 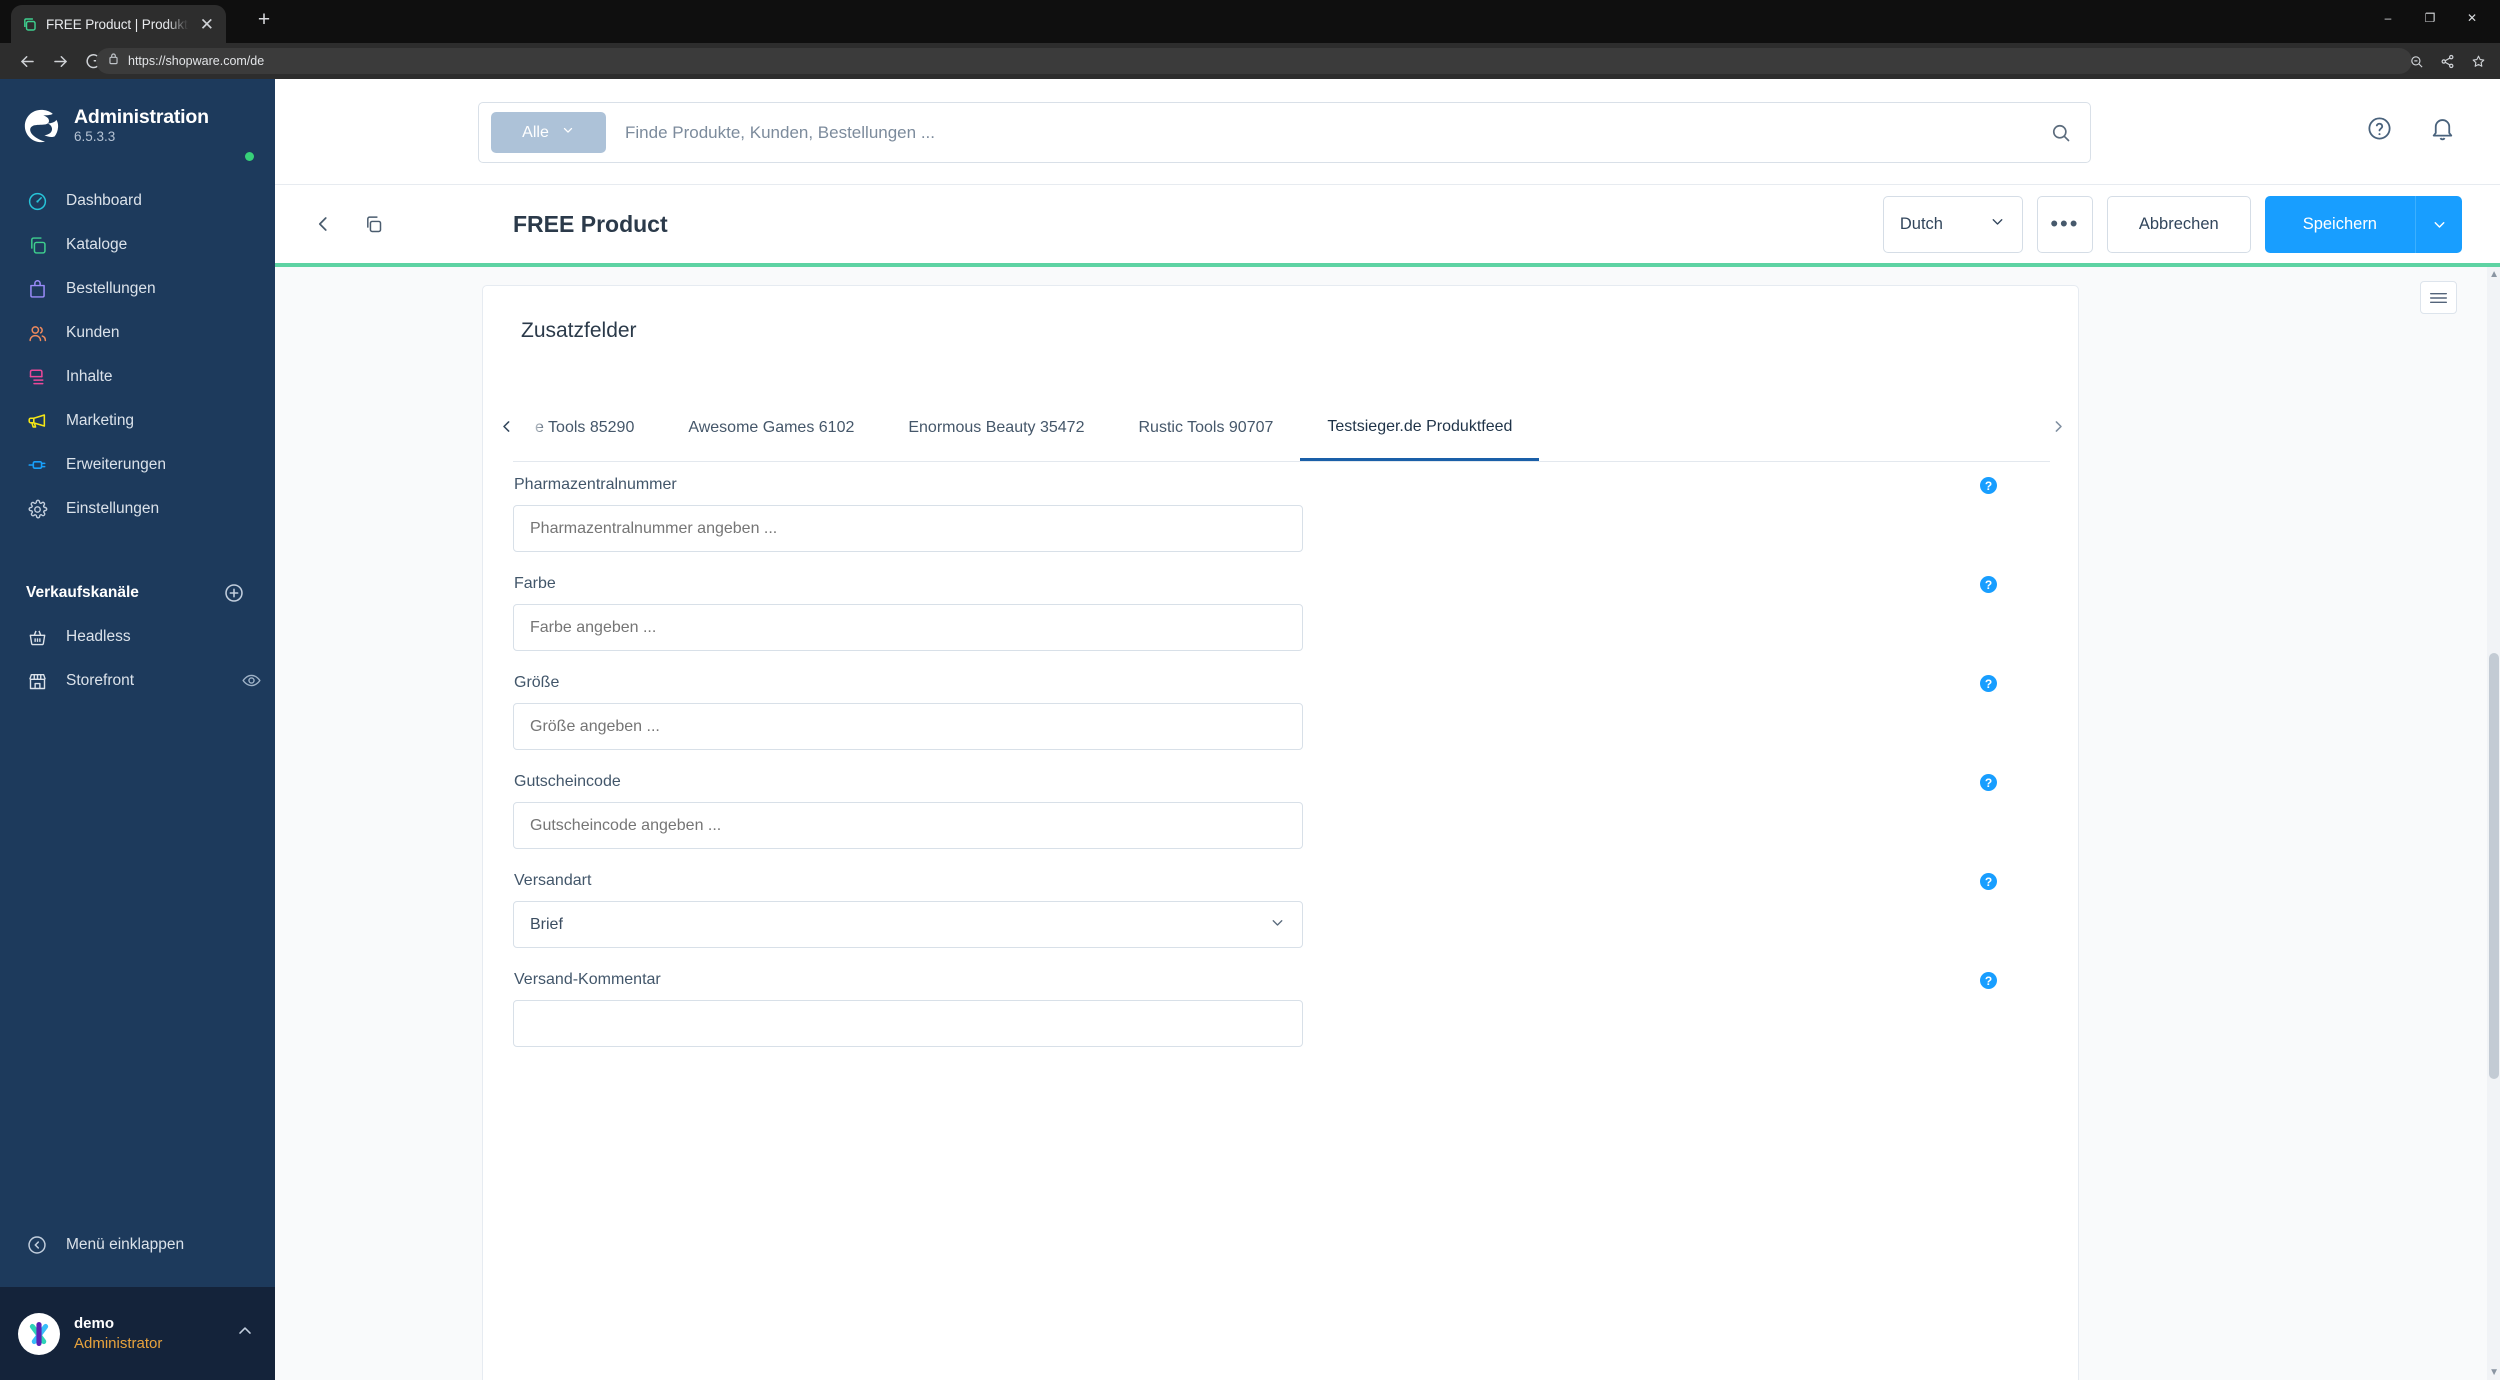 What do you see at coordinates (530, 428) in the screenshot?
I see `tabs-fade-left` at bounding box center [530, 428].